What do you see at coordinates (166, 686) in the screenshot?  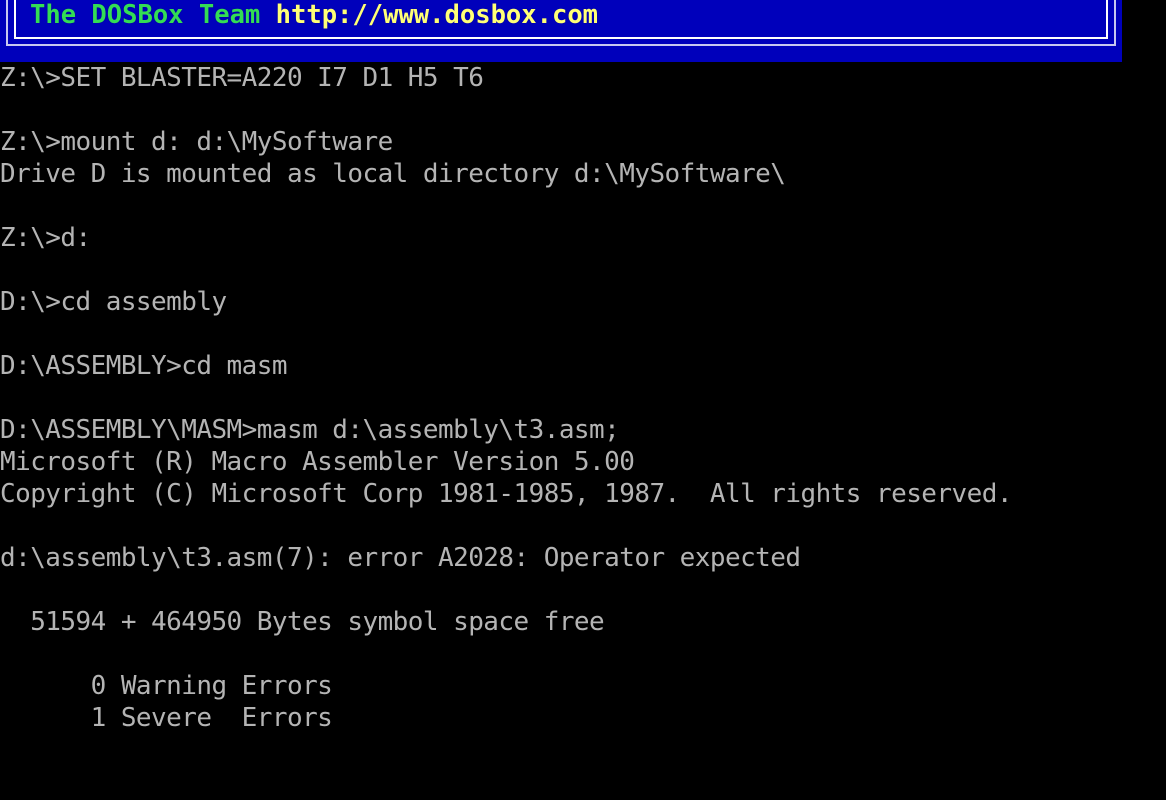 I see `terminal-line: 0 Warning Errors` at bounding box center [166, 686].